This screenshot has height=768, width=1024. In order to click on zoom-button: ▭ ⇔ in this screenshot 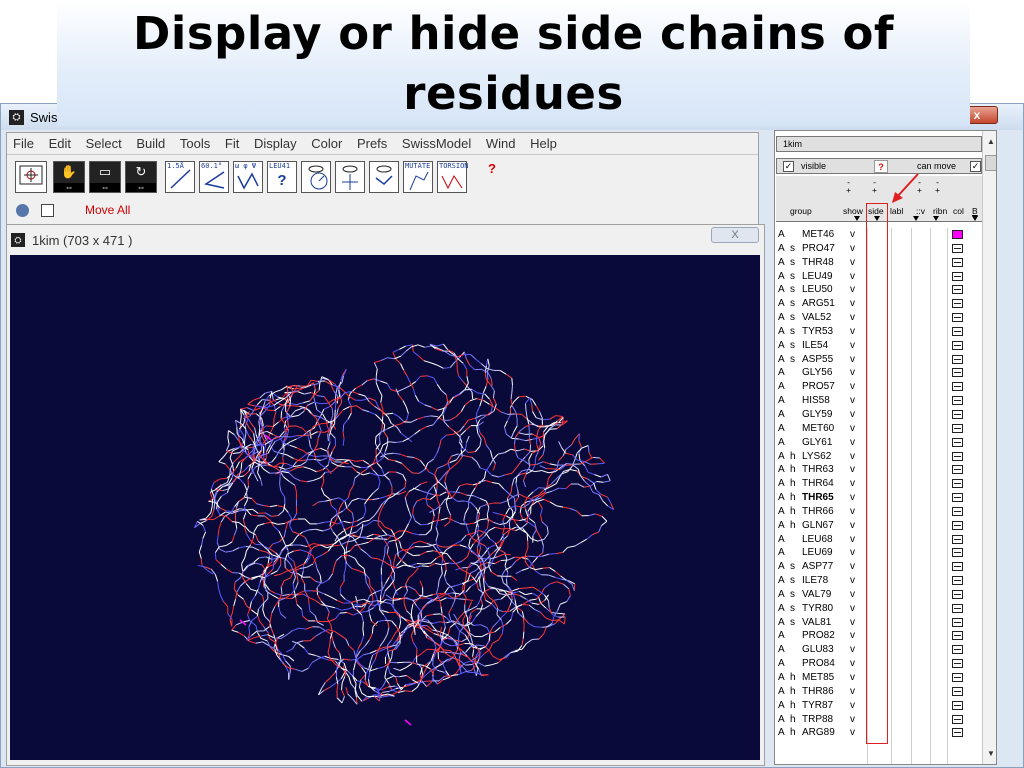, I will do `click(105, 177)`.